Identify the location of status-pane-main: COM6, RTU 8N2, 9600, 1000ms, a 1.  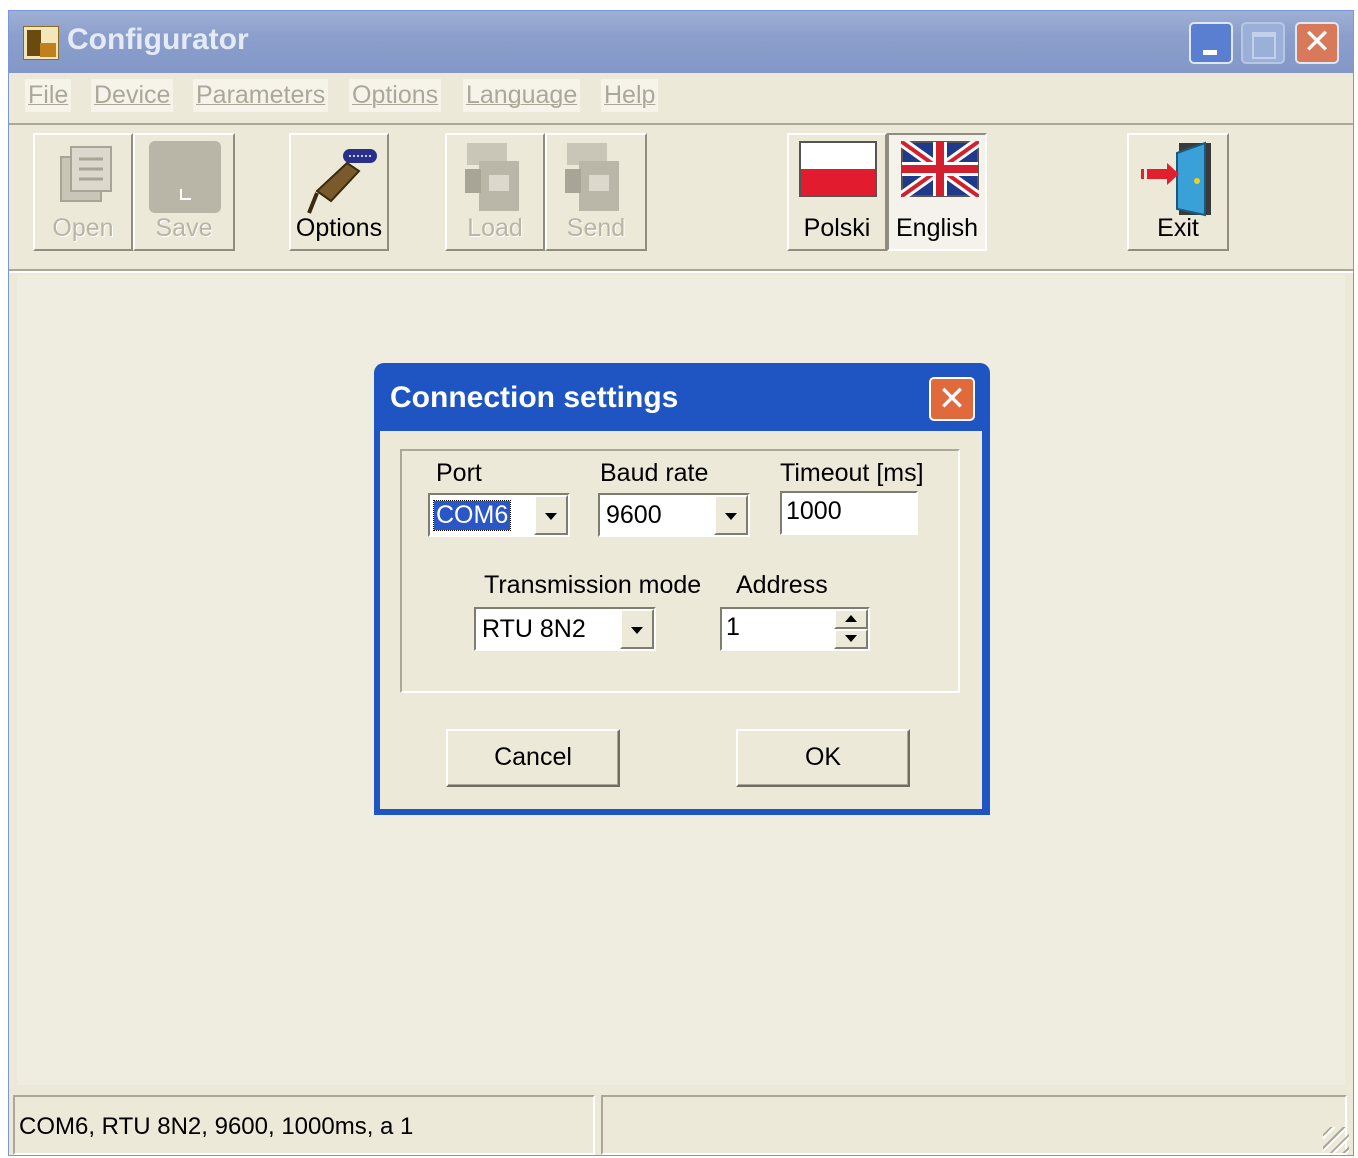
(304, 1125).